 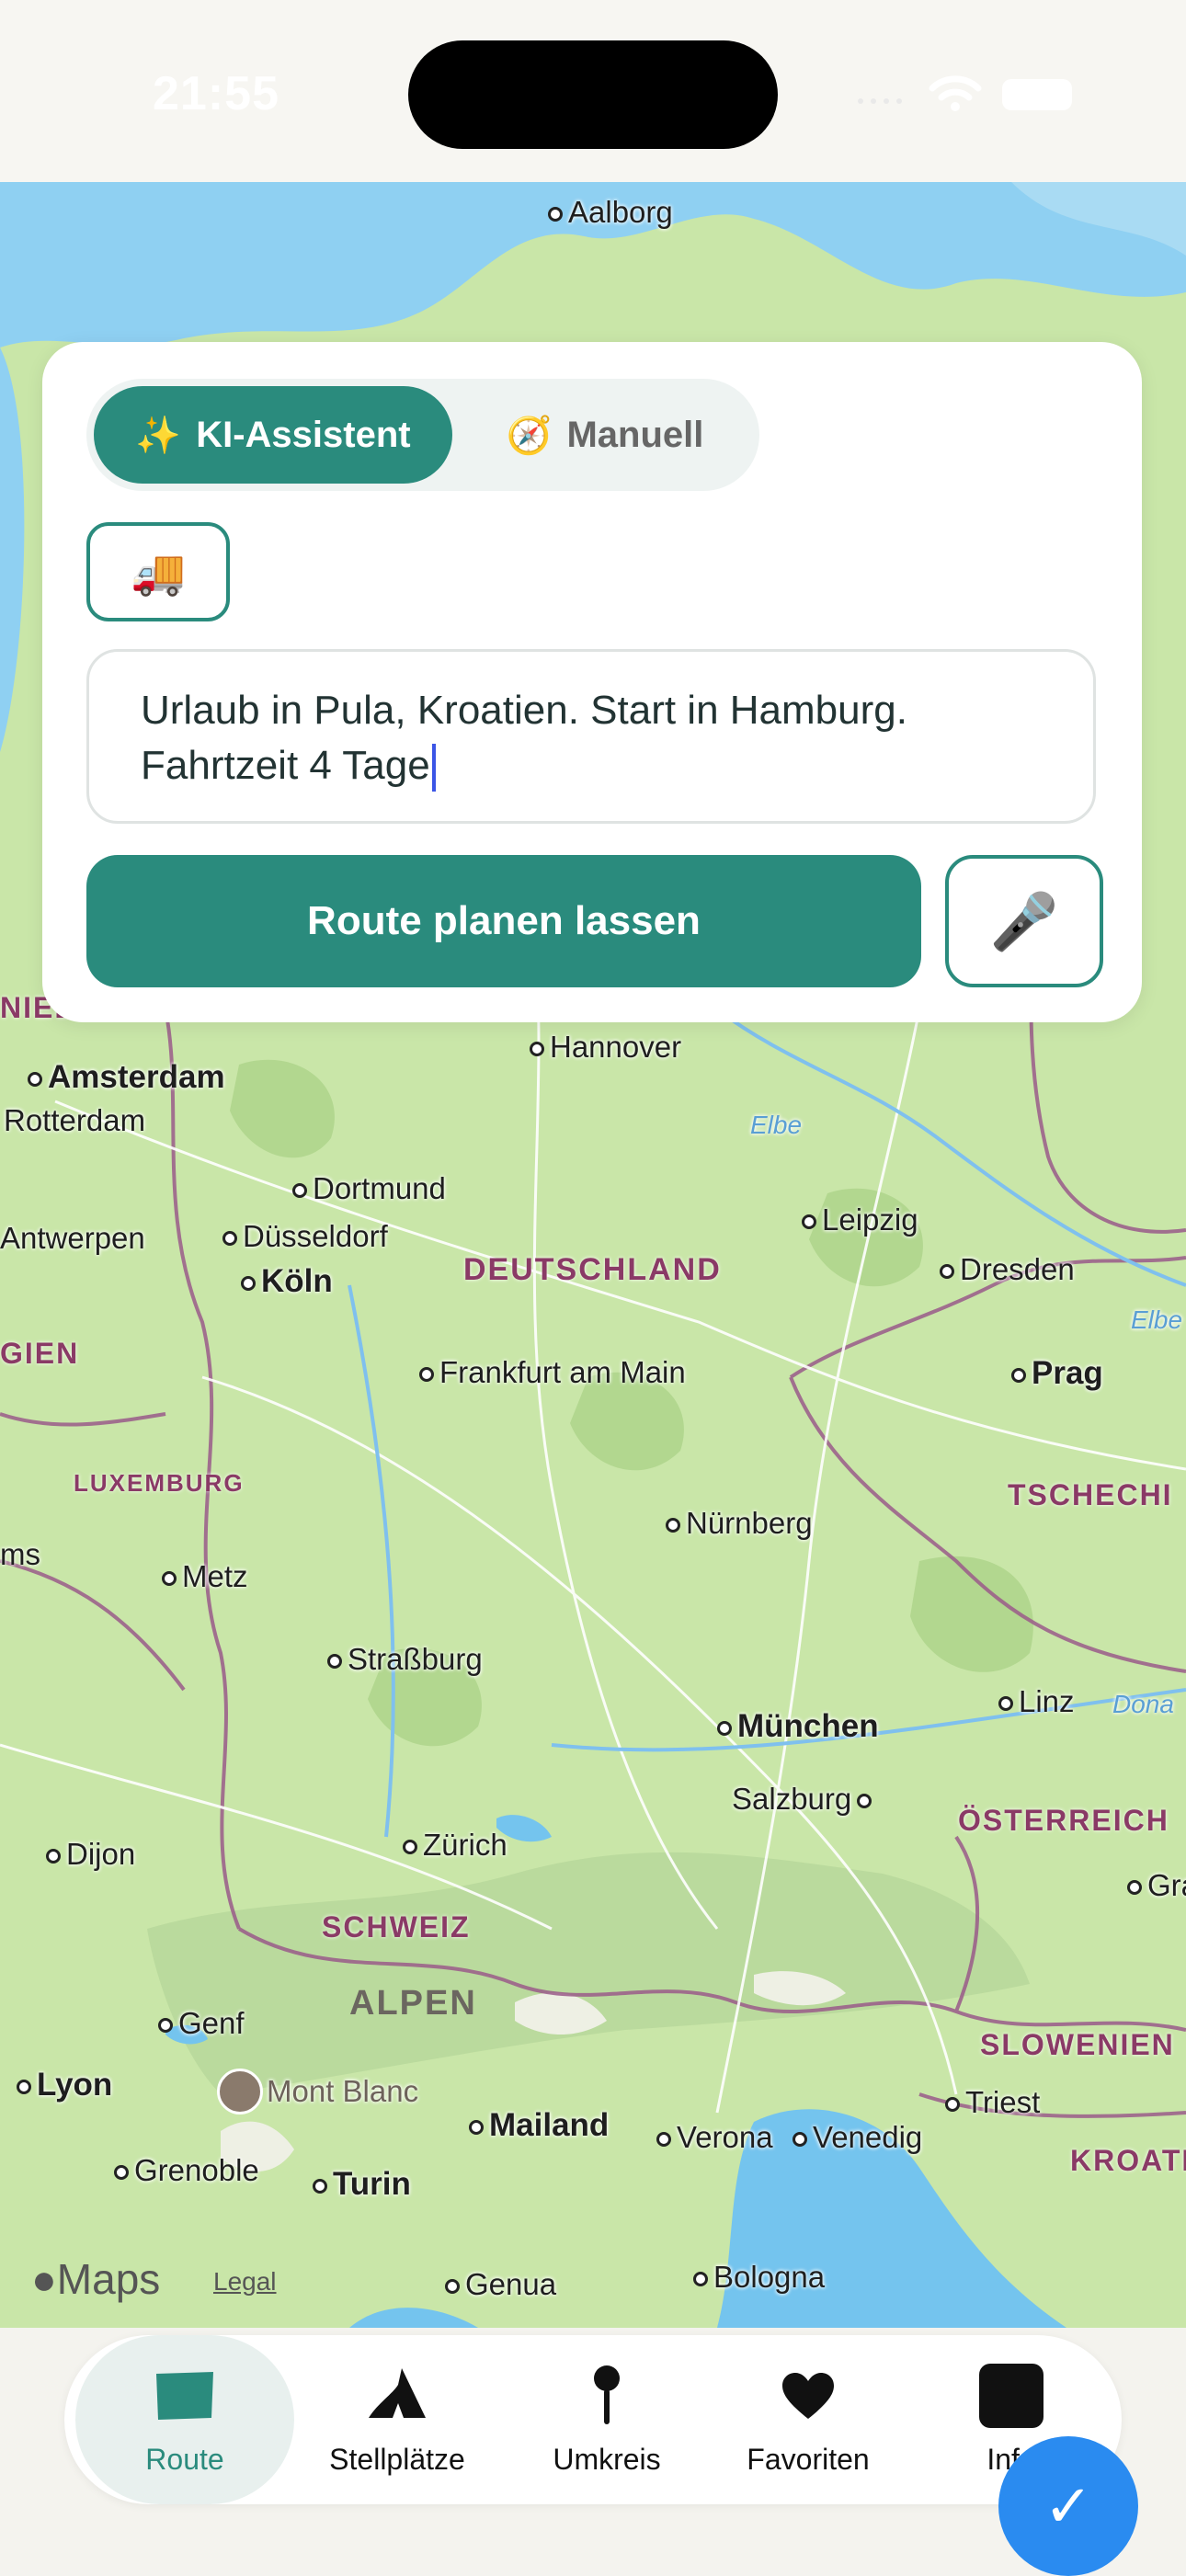 I want to click on confirm-fab: ✓, so click(x=1068, y=2506).